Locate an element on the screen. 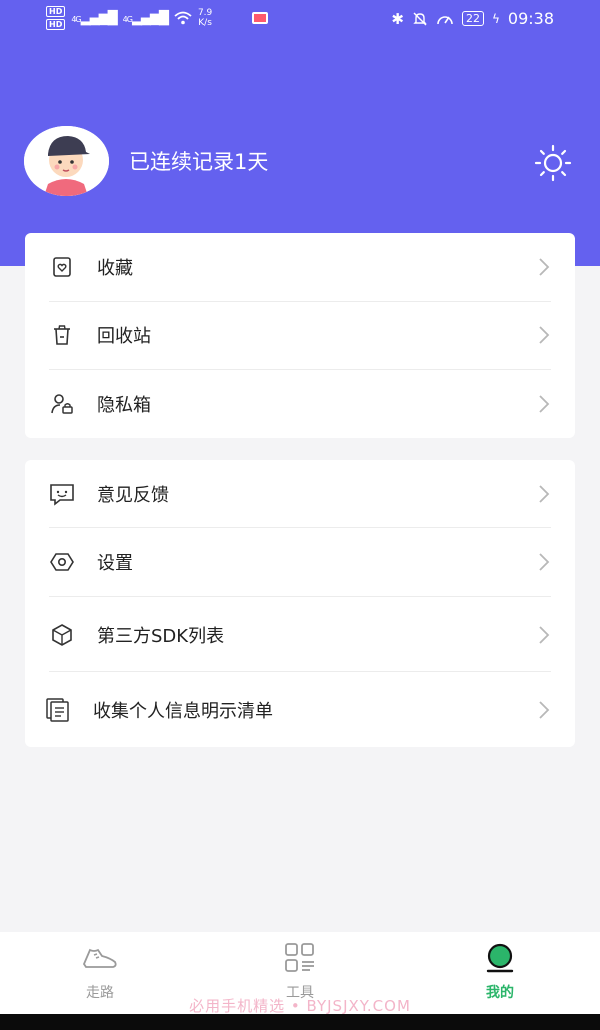  sim1-label: HD is located at coordinates (56, 11).